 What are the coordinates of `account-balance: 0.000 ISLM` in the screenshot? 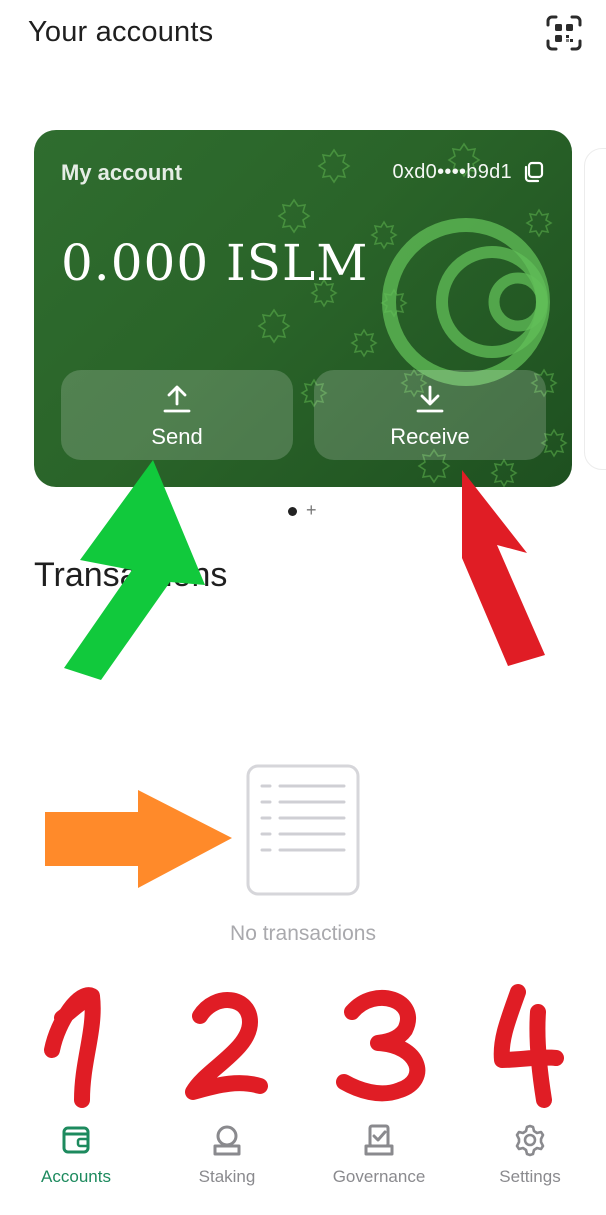 It's located at (215, 263).